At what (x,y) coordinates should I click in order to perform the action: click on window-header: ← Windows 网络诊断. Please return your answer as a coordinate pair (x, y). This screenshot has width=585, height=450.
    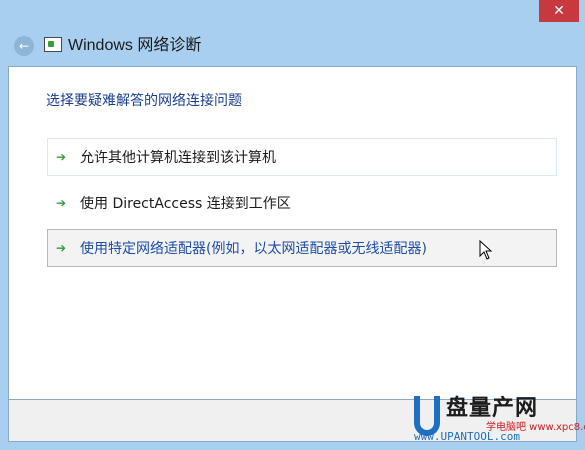
    Looking at the image, I should click on (292, 47).